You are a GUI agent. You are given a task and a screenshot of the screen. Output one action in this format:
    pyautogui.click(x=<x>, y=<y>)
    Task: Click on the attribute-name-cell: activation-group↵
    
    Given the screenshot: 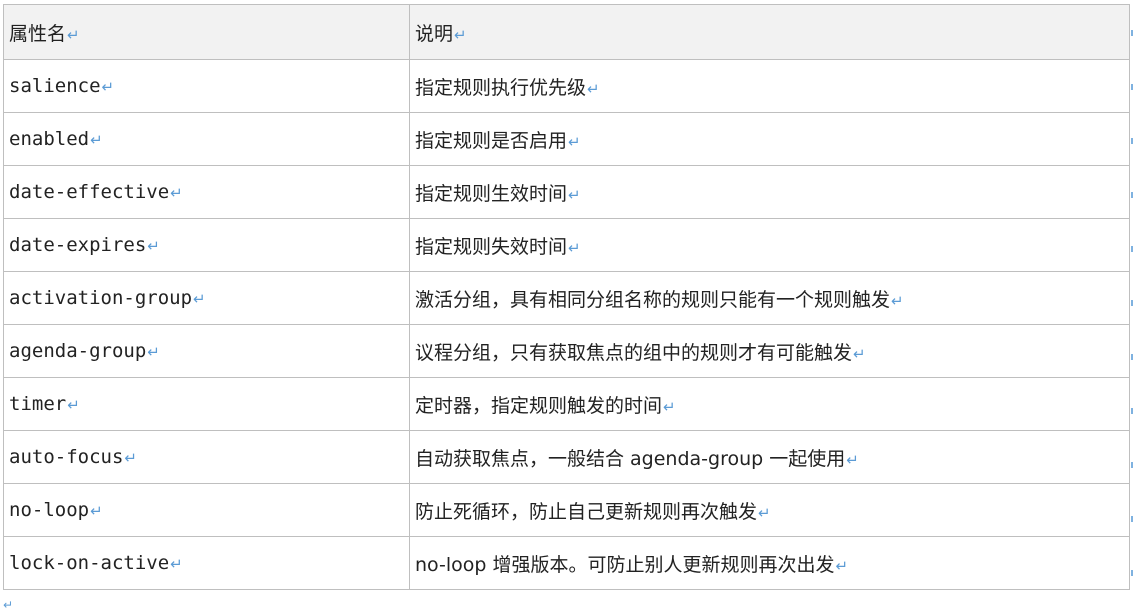 What is the action you would take?
    pyautogui.click(x=206, y=298)
    